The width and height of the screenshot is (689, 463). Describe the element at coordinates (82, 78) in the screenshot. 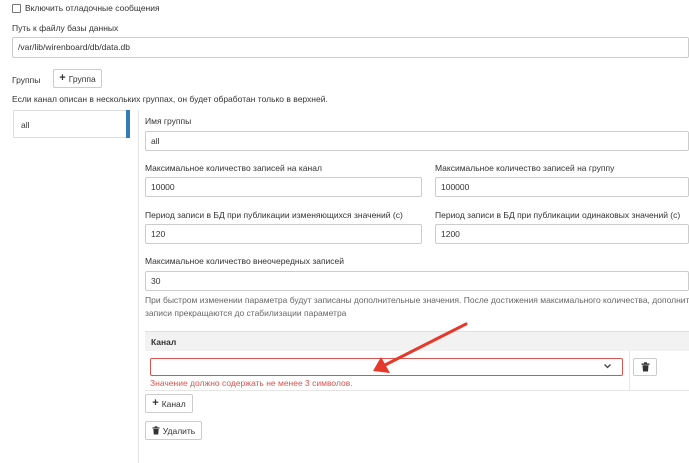

I see `add-group-label: Группа` at that location.